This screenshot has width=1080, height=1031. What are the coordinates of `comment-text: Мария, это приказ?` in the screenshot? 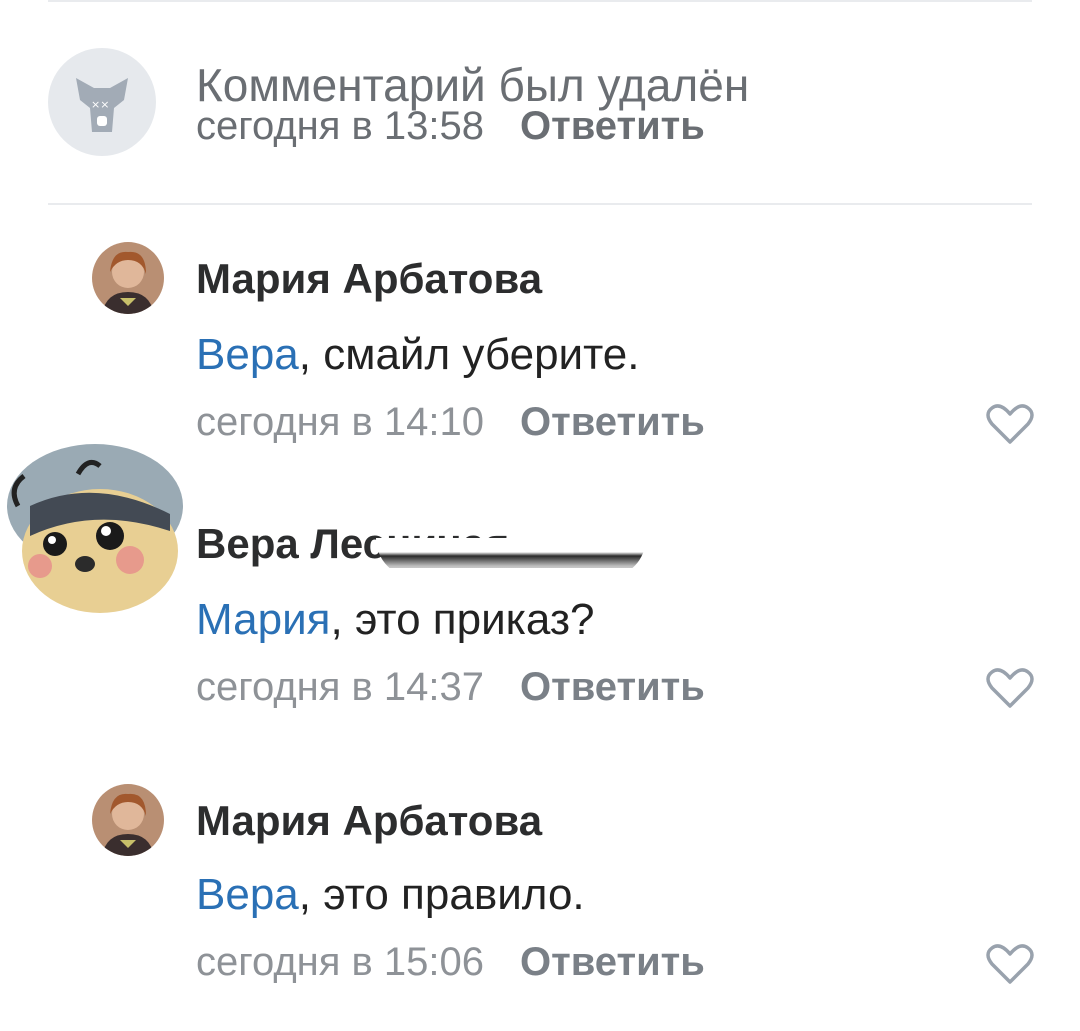 It's located at (395, 620).